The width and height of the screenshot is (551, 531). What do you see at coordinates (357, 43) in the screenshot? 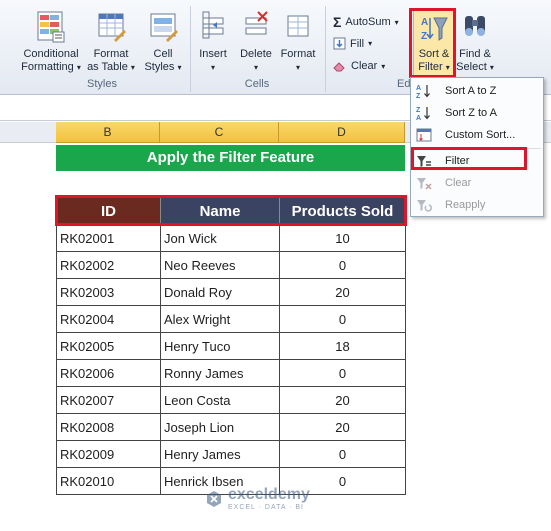
I see `fill-label: Fill` at bounding box center [357, 43].